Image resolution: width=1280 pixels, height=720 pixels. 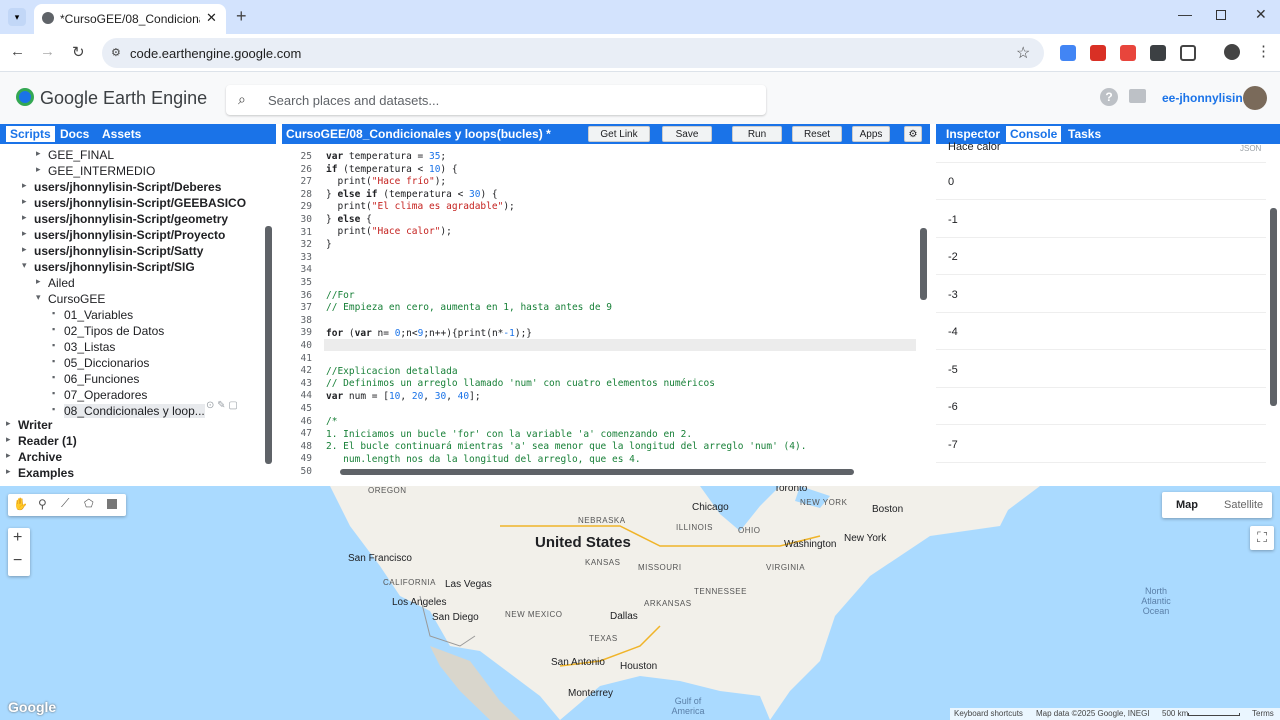 I want to click on reload-icon: ↻, so click(x=78, y=52).